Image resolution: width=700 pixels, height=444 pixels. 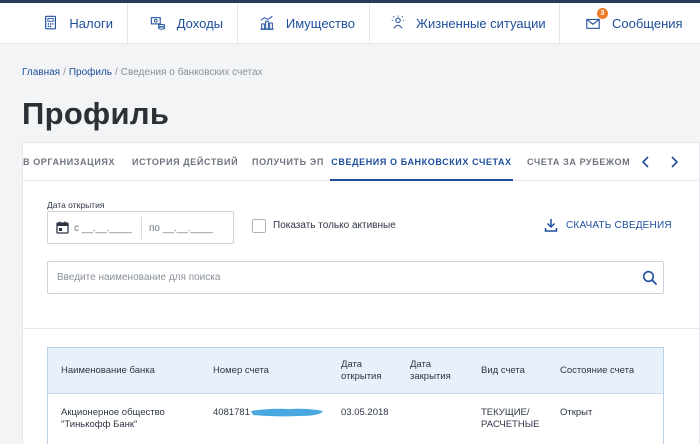 What do you see at coordinates (185, 162) in the screenshot?
I see `tab-history: История действий` at bounding box center [185, 162].